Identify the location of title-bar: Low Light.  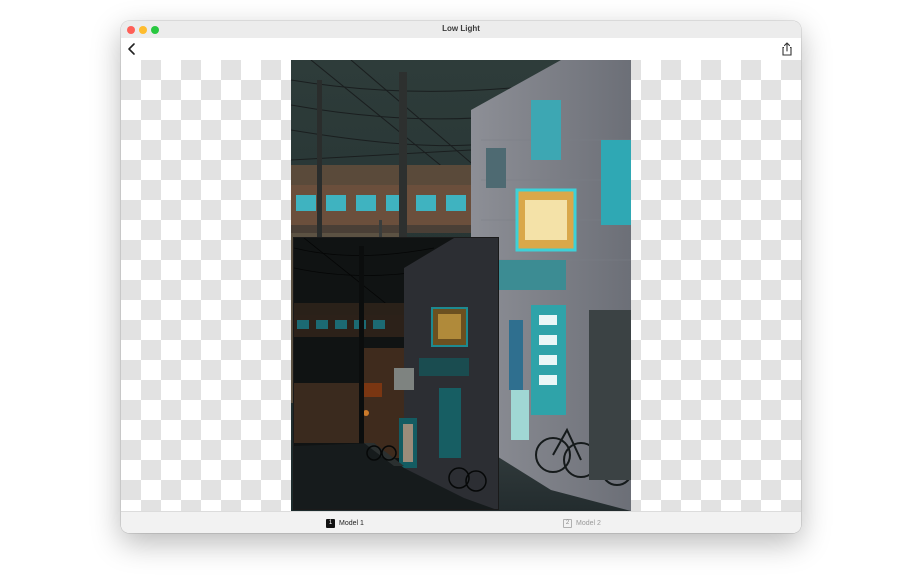
(461, 30).